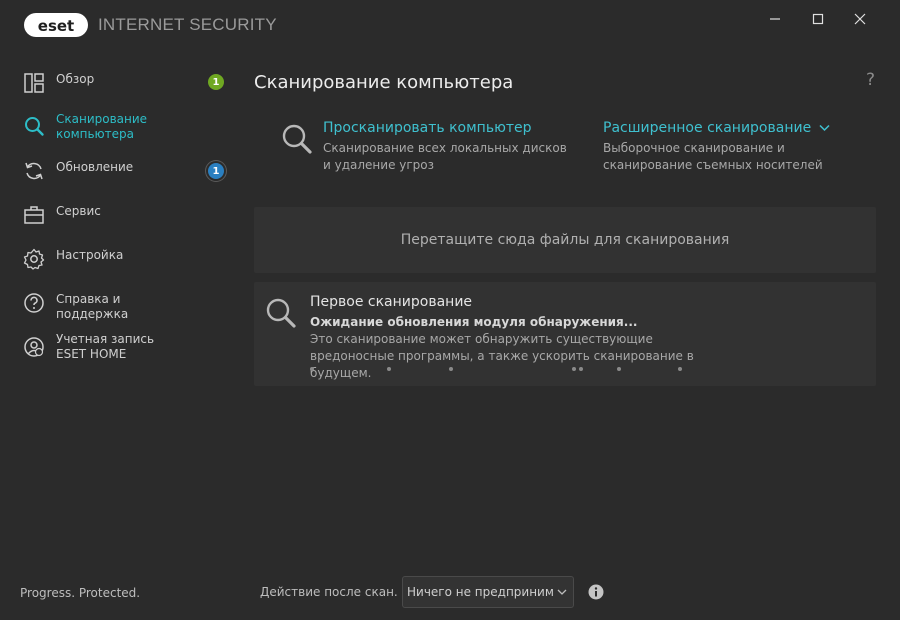 The width and height of the screenshot is (900, 620). I want to click on eset-logo-icon: eset, so click(56, 25).